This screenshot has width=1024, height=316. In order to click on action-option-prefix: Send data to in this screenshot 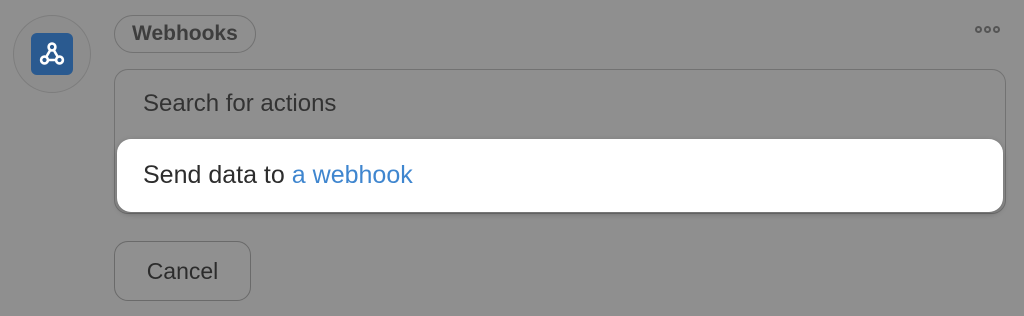, I will do `click(214, 175)`.